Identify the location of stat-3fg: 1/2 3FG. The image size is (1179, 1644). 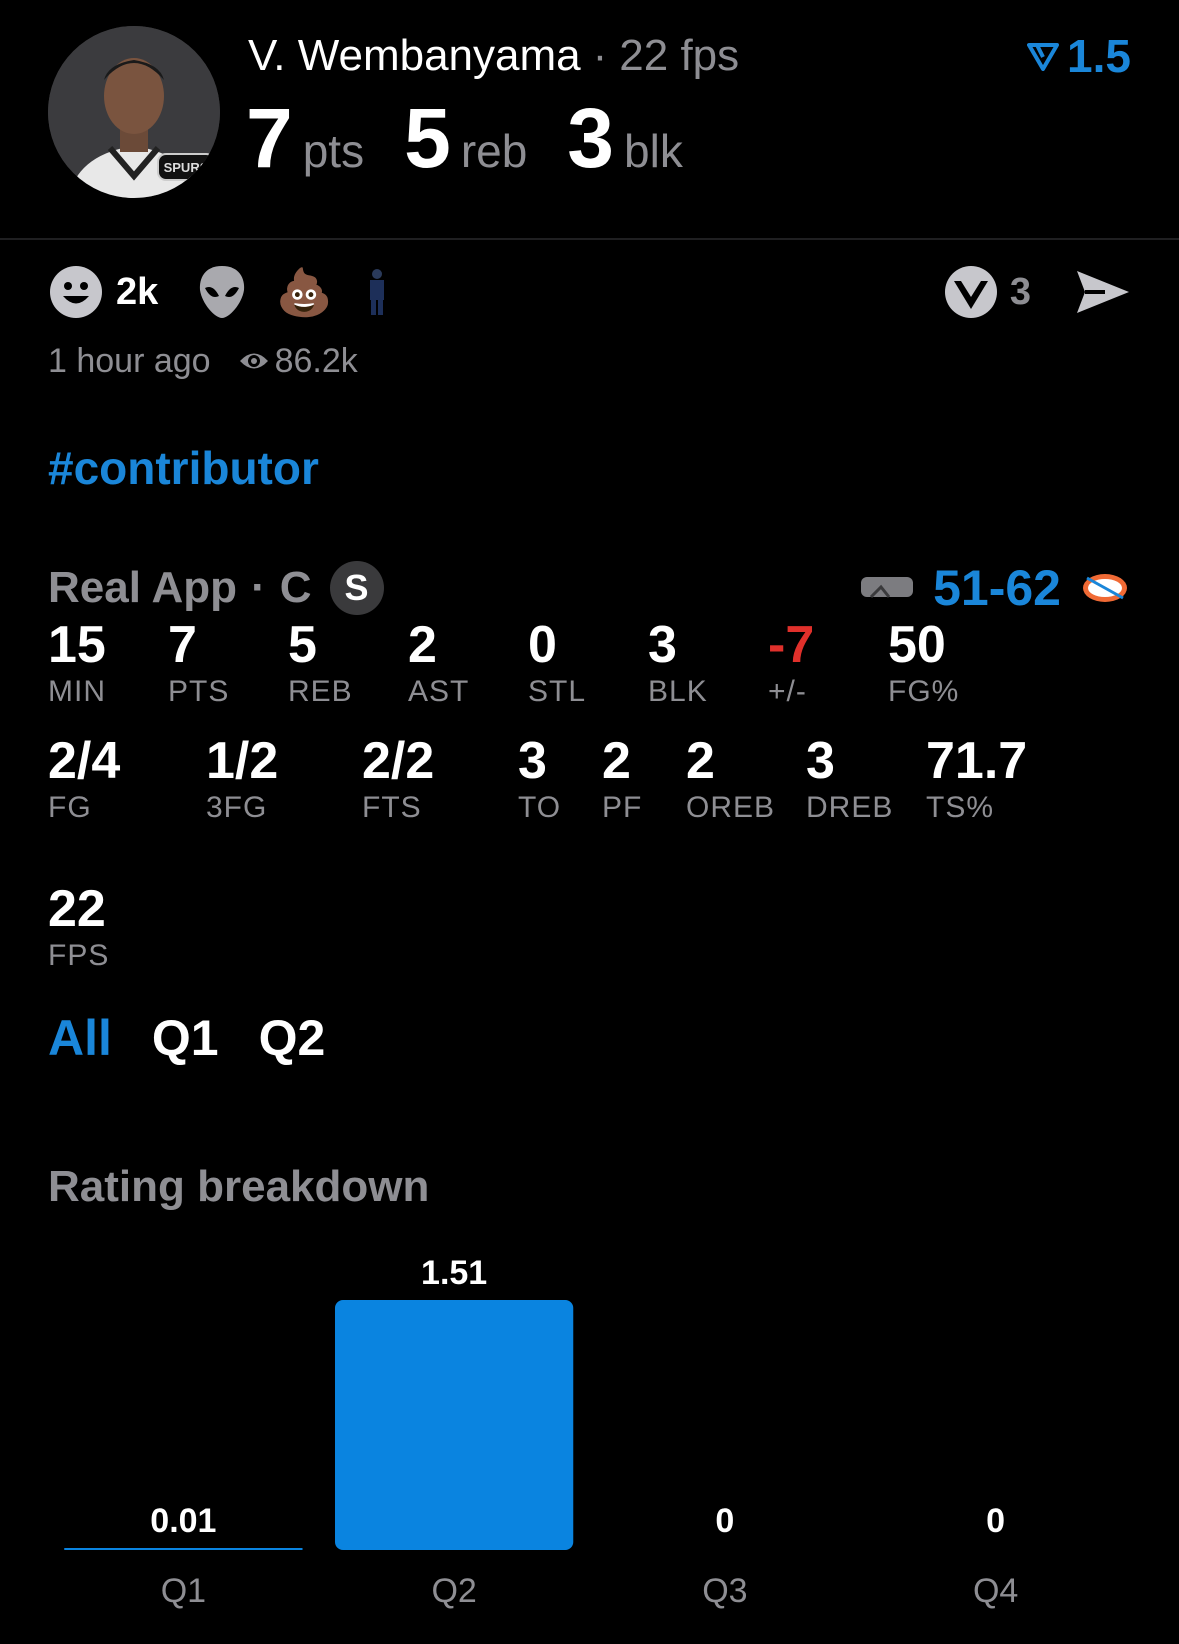
(242, 779).